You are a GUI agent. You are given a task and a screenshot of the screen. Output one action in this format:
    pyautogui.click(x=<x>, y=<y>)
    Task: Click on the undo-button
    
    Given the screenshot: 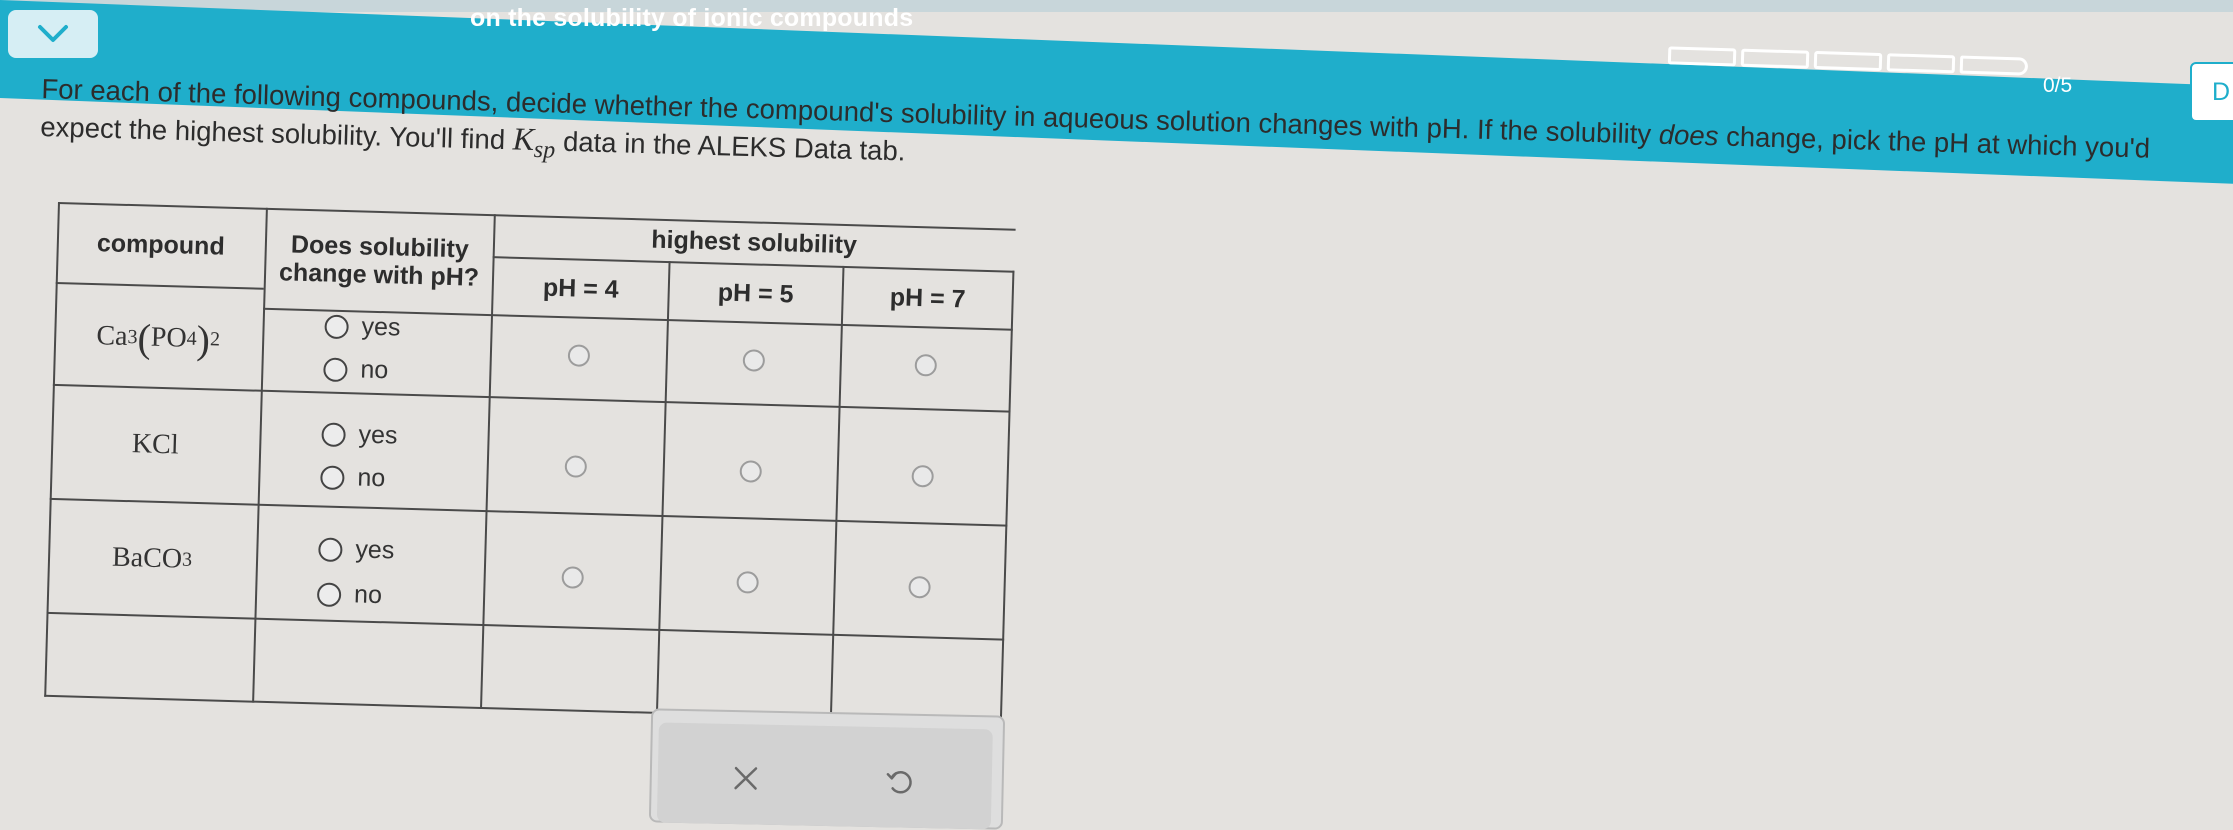 What is the action you would take?
    pyautogui.click(x=899, y=781)
    